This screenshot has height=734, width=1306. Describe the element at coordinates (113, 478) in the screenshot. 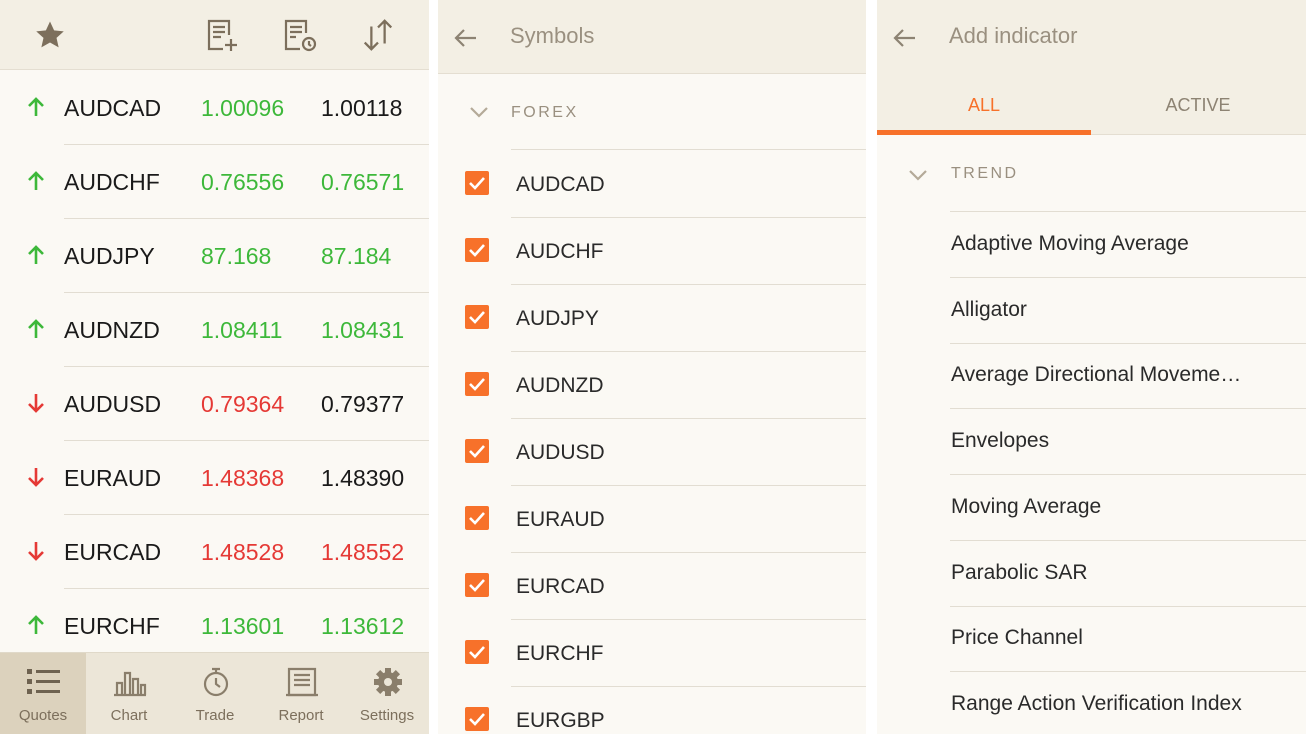

I see `symbol-name: EURAUD` at that location.